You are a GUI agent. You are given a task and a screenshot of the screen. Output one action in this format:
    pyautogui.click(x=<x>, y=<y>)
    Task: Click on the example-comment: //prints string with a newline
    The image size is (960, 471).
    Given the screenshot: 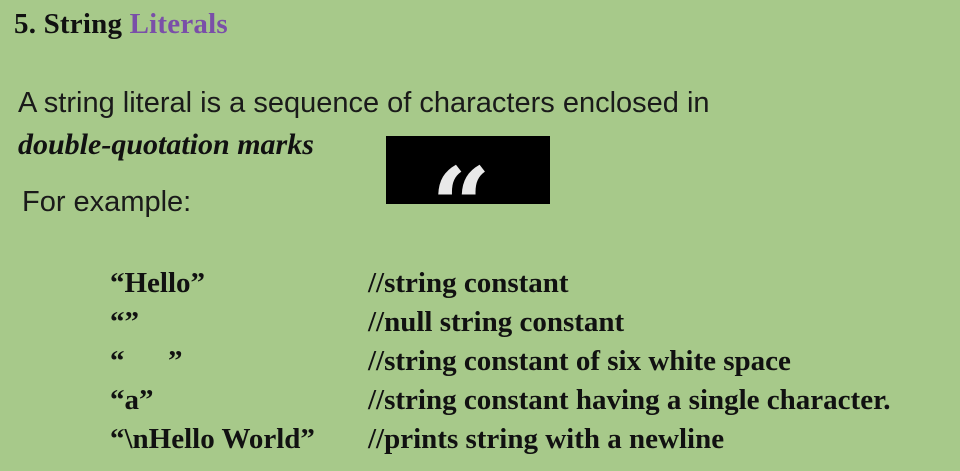 What is the action you would take?
    pyautogui.click(x=546, y=439)
    